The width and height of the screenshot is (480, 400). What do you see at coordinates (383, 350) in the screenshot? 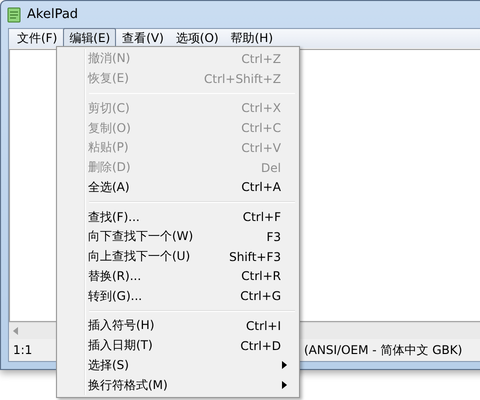
I see `encoding-label: (ANSI/OEM - 简体中文 GBK)` at bounding box center [383, 350].